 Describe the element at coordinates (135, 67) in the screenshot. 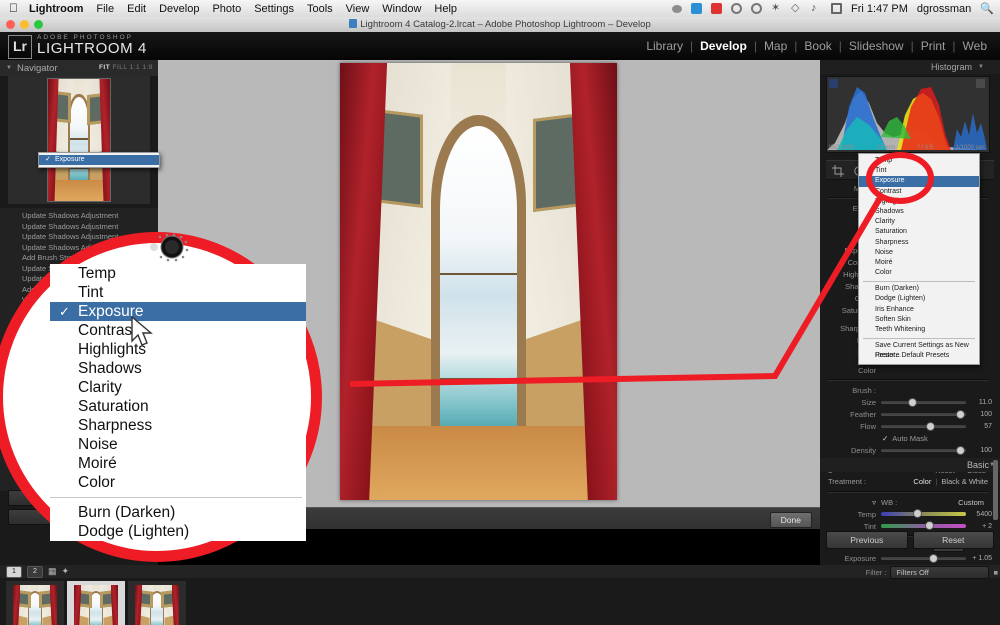

I see `nav-mode-1-1: 1:1` at that location.